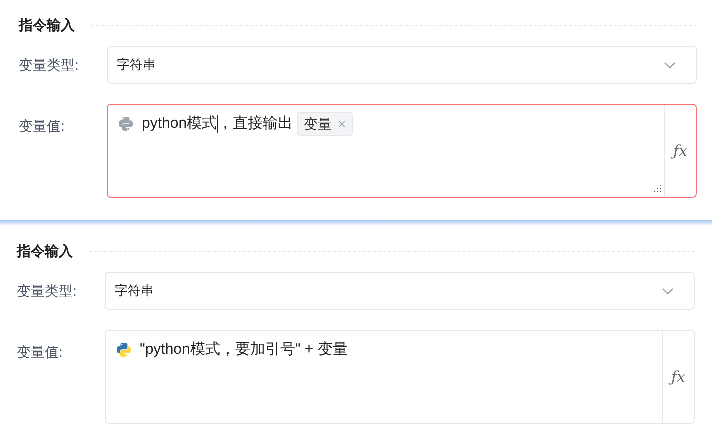  What do you see at coordinates (244, 350) in the screenshot?
I see `value-text: "python模式，要加引号" + 变量` at bounding box center [244, 350].